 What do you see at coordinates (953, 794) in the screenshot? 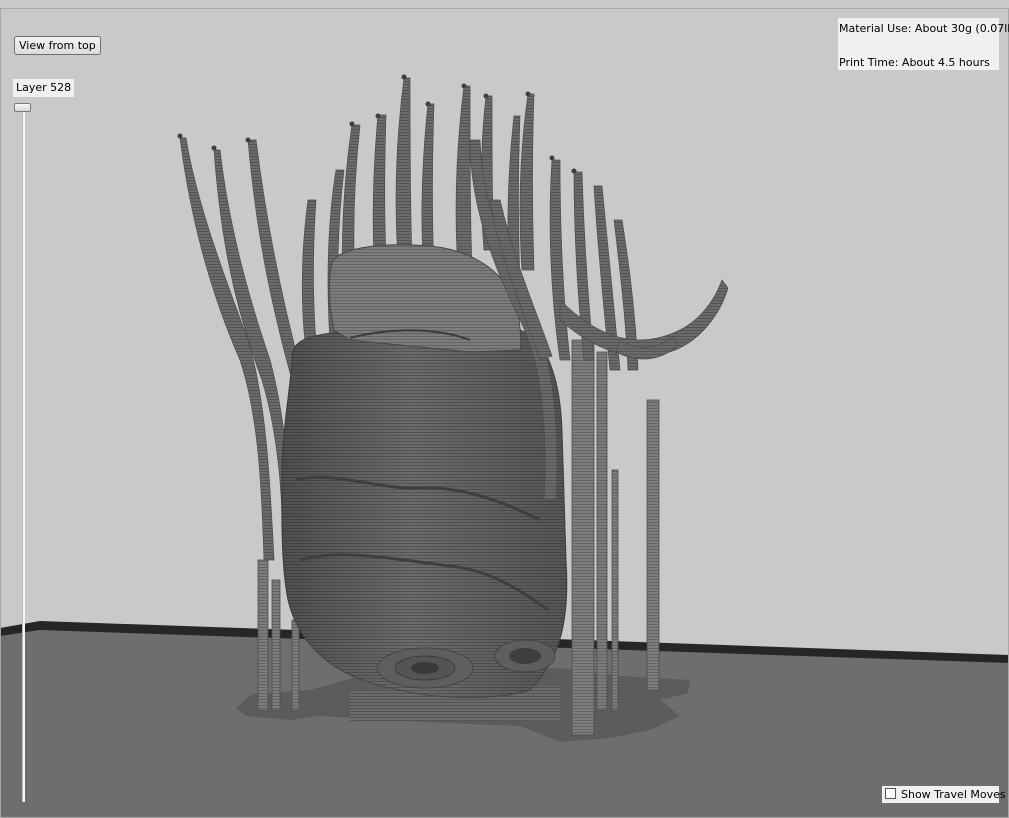
I see `travel-moves-label: Show Travel Moves` at bounding box center [953, 794].